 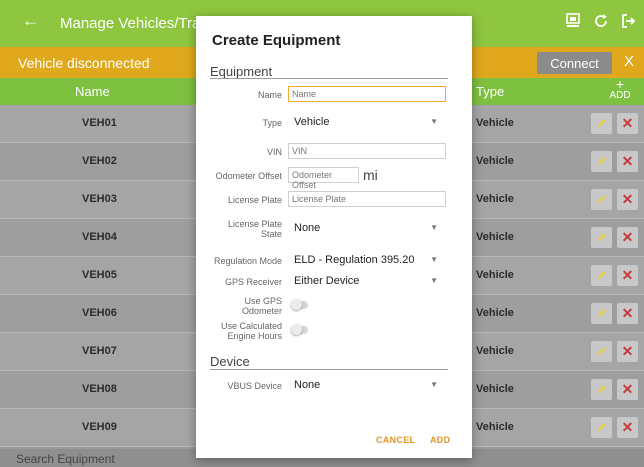 I want to click on odometer-offset-label: Odometer Offset, so click(x=248, y=176).